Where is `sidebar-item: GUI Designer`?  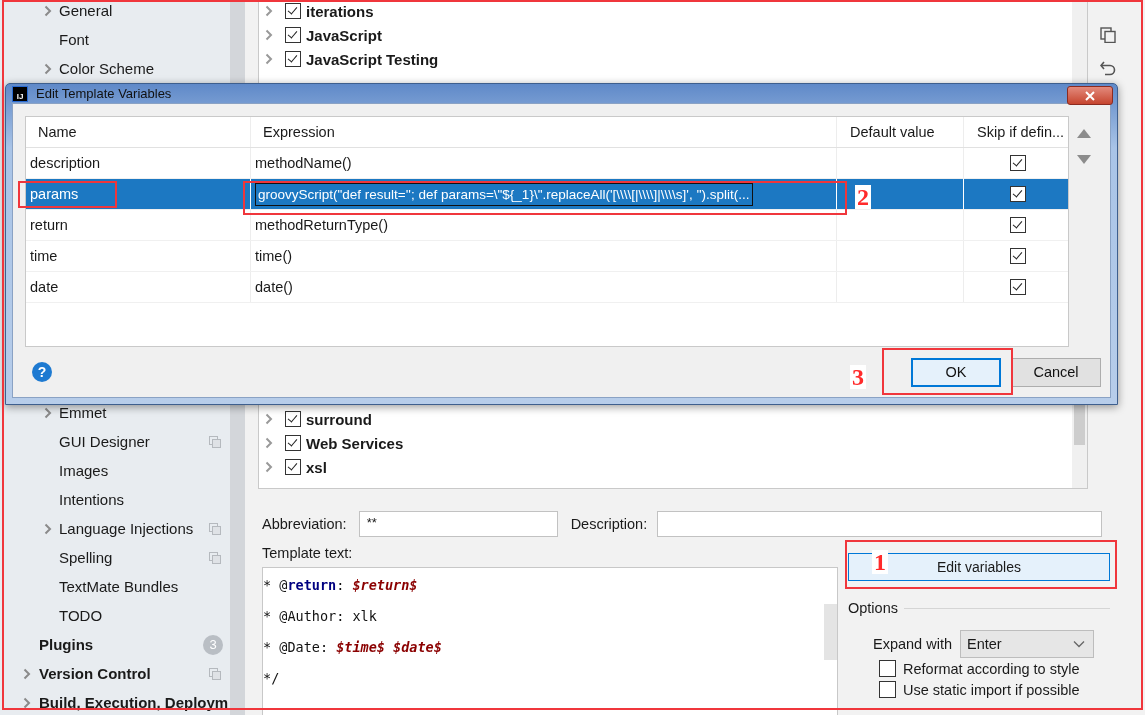
sidebar-item: GUI Designer is located at coordinates (115, 441).